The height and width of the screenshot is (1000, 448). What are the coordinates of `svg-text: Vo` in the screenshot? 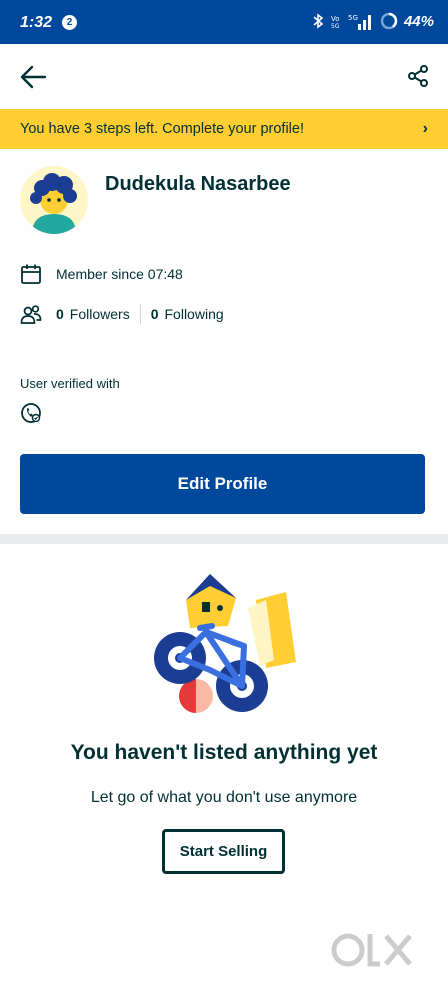 It's located at (335, 19).